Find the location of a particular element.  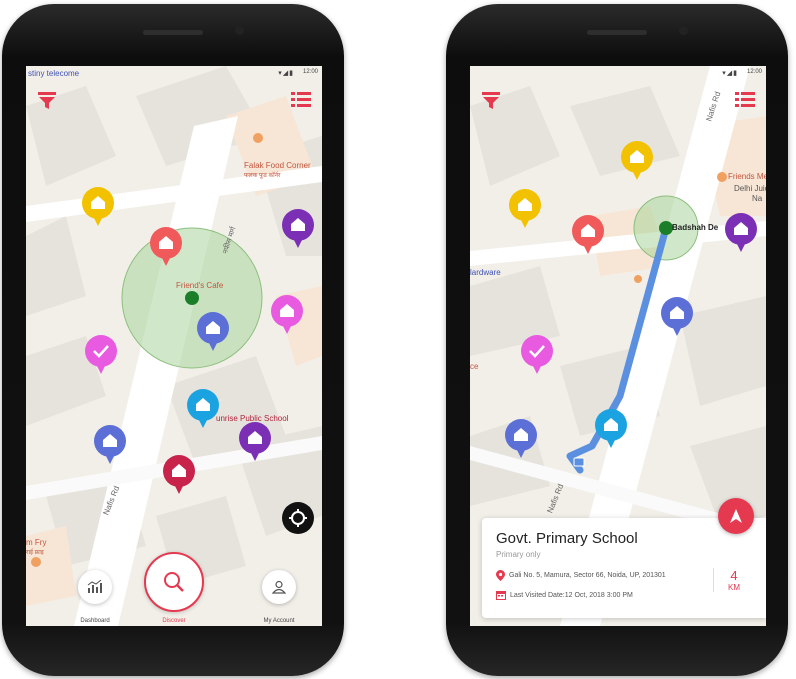

navigate-icon is located at coordinates (736, 516).